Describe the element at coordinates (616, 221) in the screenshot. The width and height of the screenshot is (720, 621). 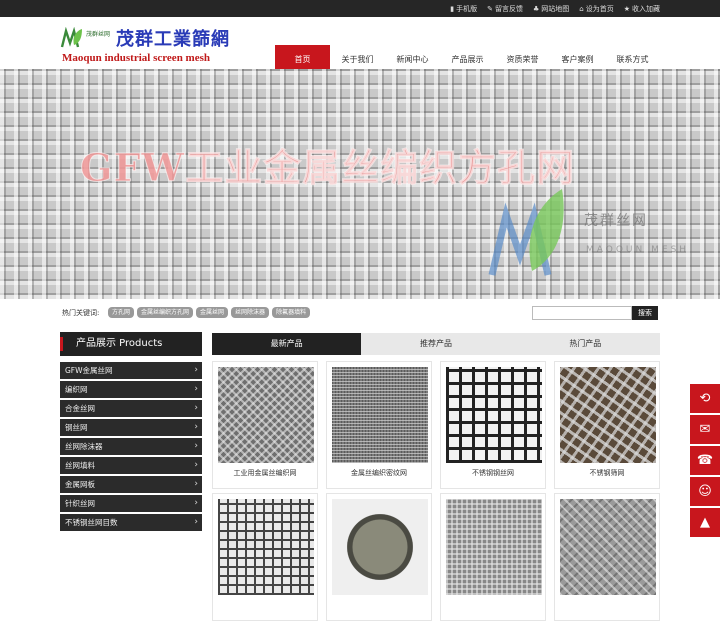
I see `banner-watermark-cn: 茂群丝网` at that location.